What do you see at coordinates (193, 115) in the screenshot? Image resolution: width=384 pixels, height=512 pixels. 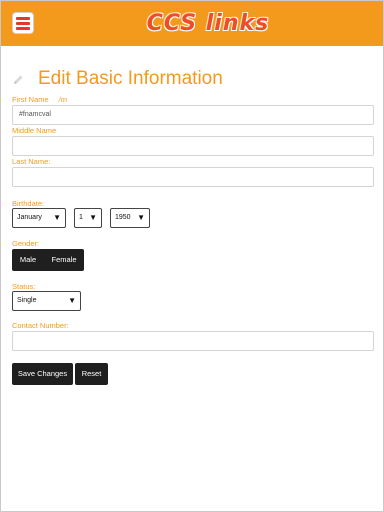 I see `first-name-field: #fnamcval` at bounding box center [193, 115].